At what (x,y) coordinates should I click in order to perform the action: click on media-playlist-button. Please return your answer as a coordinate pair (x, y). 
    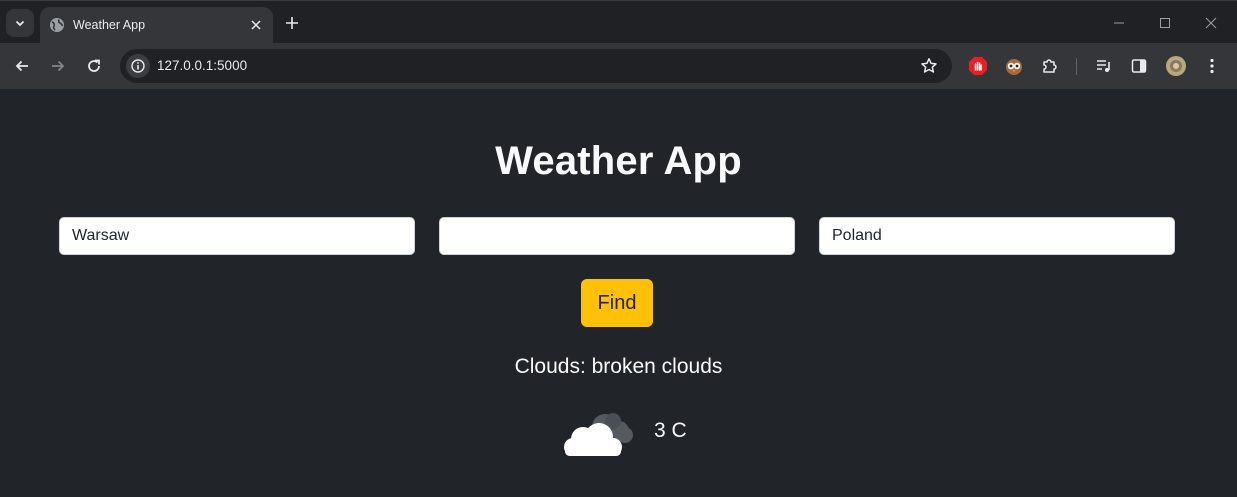
    Looking at the image, I should click on (1104, 66).